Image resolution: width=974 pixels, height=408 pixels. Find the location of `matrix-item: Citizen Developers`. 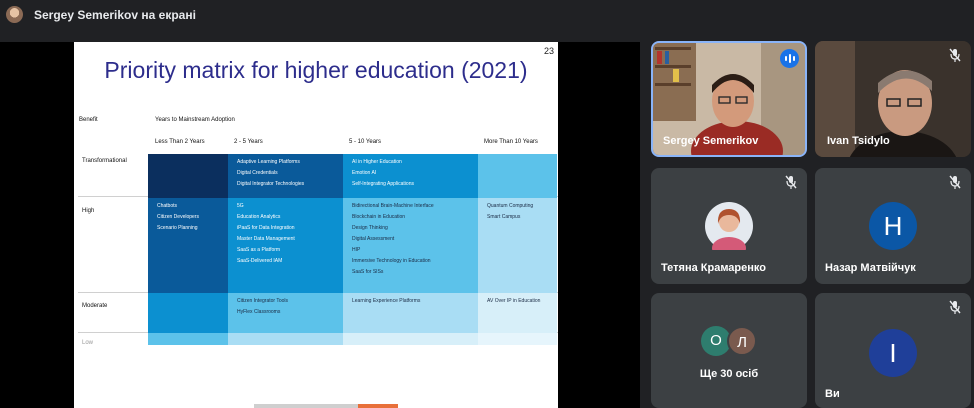

matrix-item: Citizen Developers is located at coordinates (178, 217).